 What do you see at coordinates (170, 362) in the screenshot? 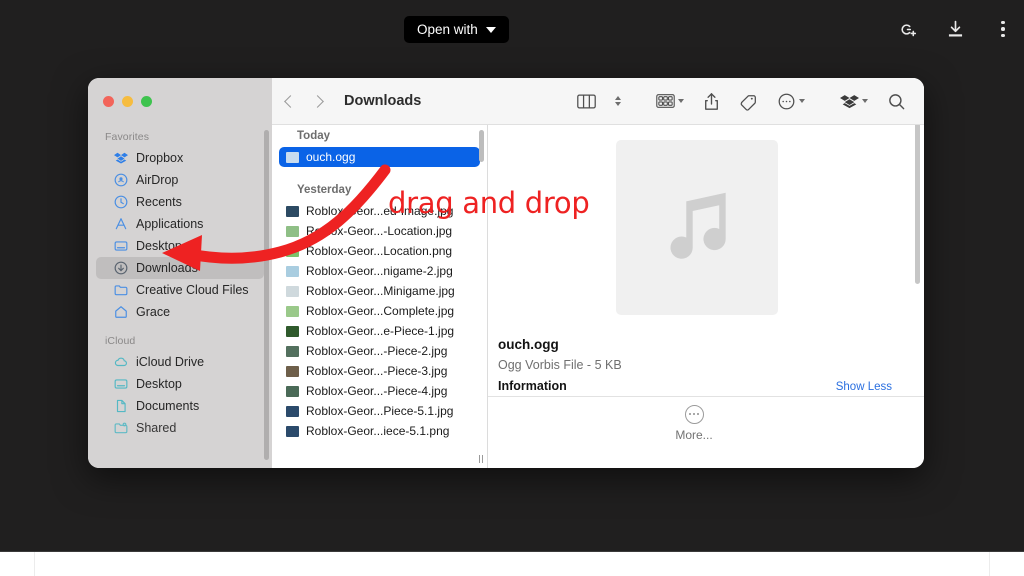
I see `sidebar-item-label: iCloud Drive` at bounding box center [170, 362].